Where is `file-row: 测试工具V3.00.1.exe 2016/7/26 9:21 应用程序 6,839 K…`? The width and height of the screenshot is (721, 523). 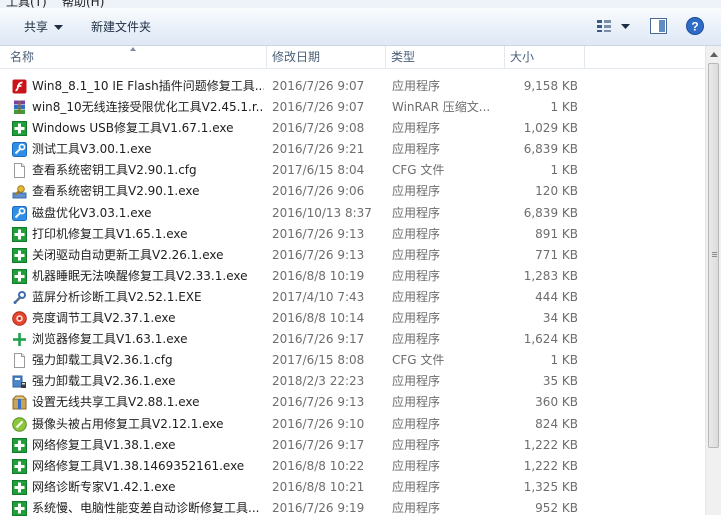
file-row: 测试工具V3.00.1.exe 2016/7/26 9:21 应用程序 6,839 K… is located at coordinates (352, 149).